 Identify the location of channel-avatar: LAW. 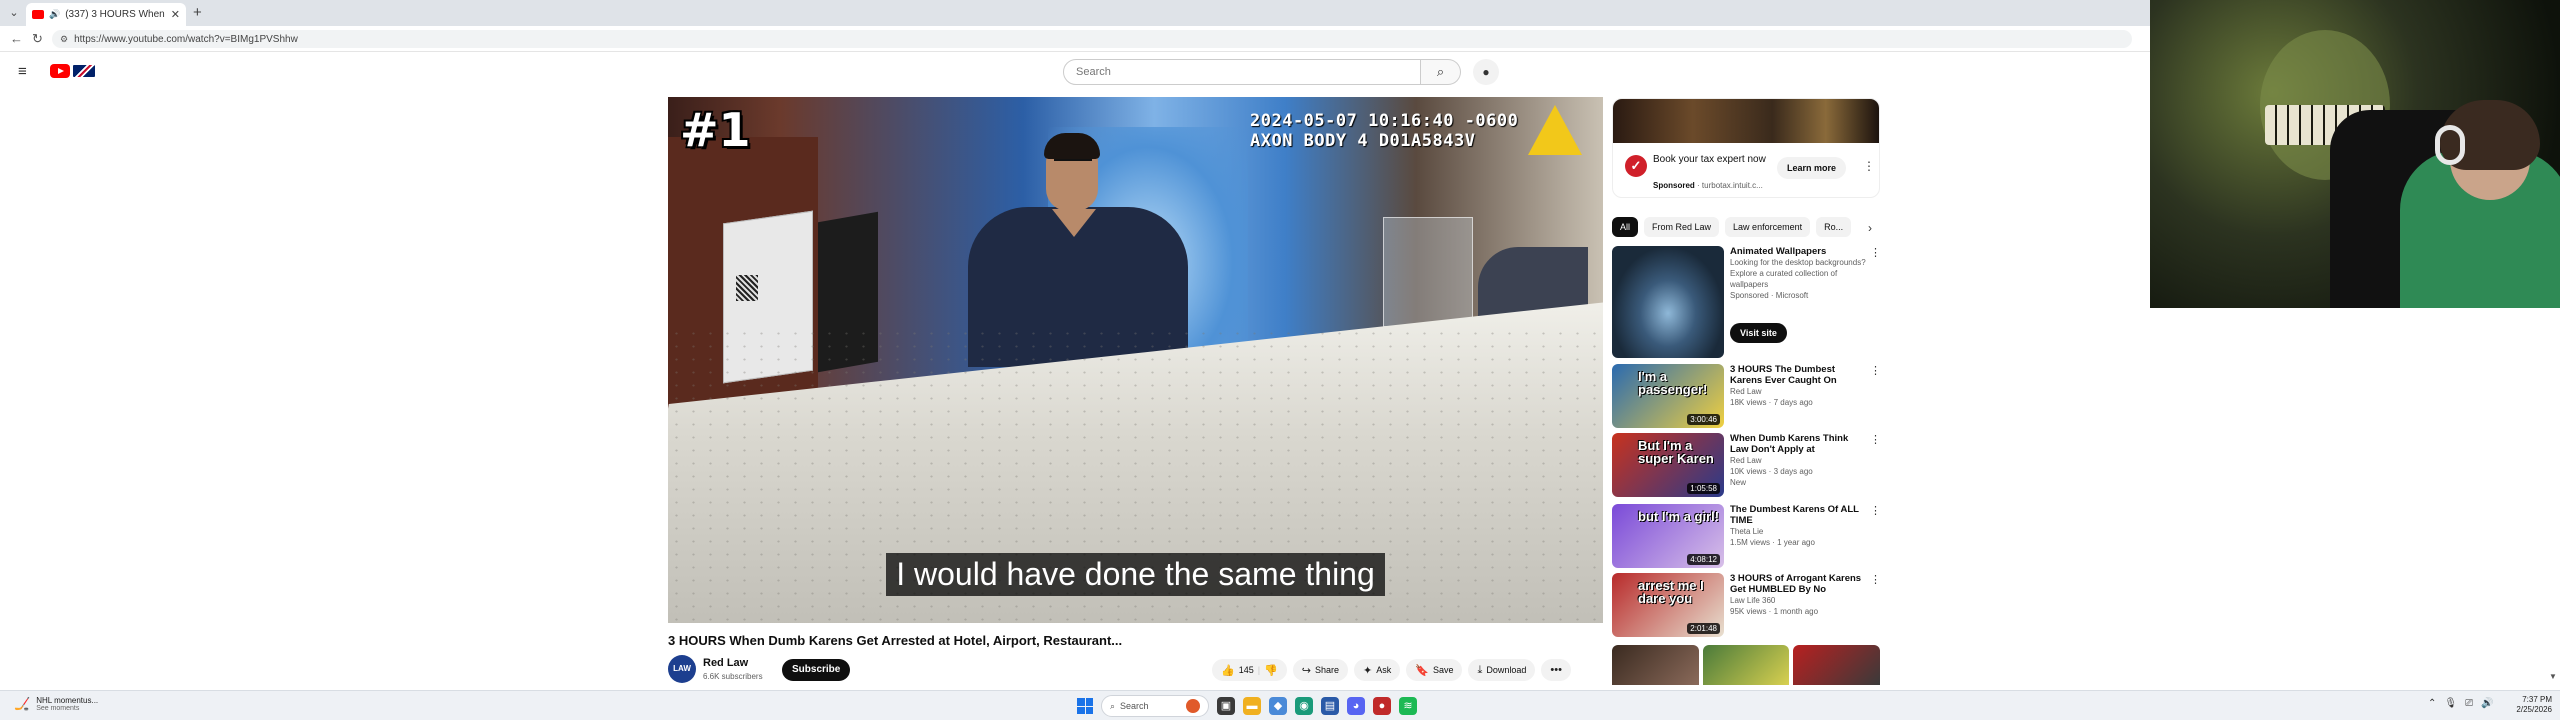
(682, 669).